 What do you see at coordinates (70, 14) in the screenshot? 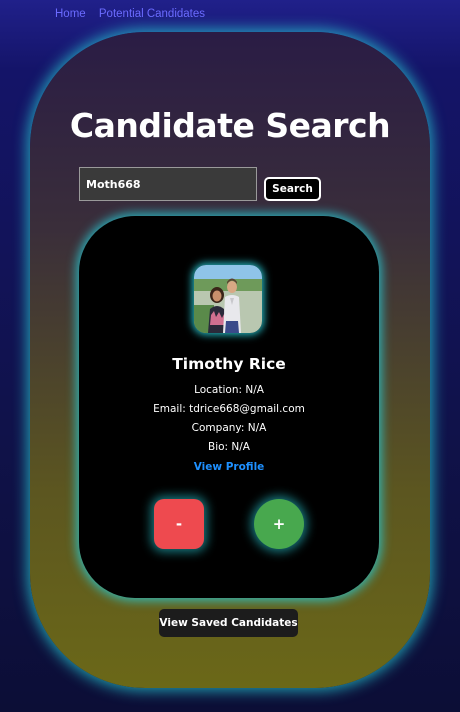
I see `nav-link-home: Home` at bounding box center [70, 14].